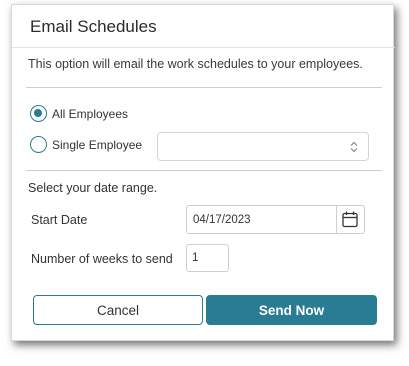 This screenshot has width=409, height=366. I want to click on weeks-value: 1, so click(195, 258).